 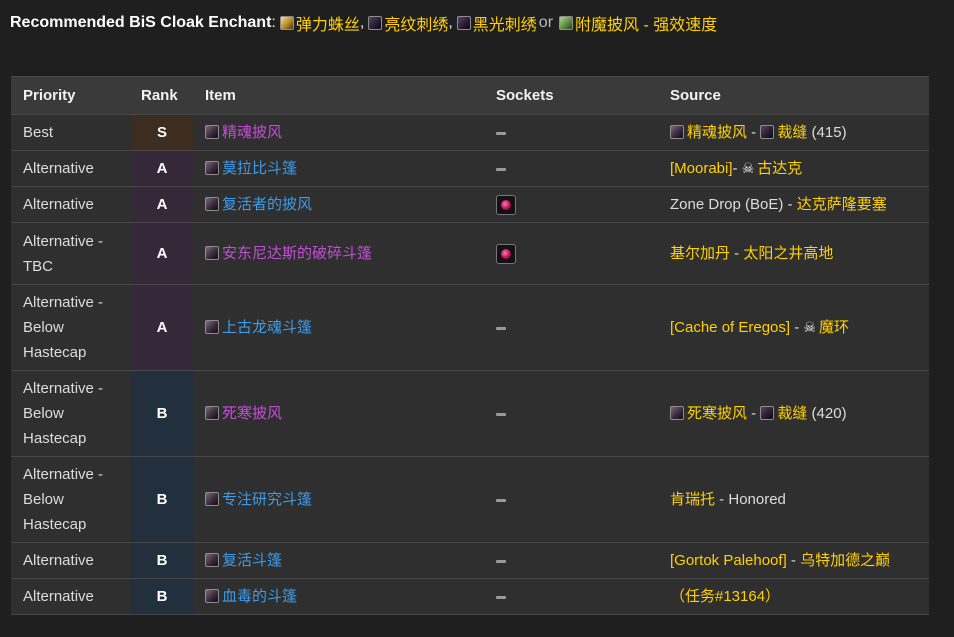 I want to click on item-link: 血毒的斗篷, so click(x=259, y=596).